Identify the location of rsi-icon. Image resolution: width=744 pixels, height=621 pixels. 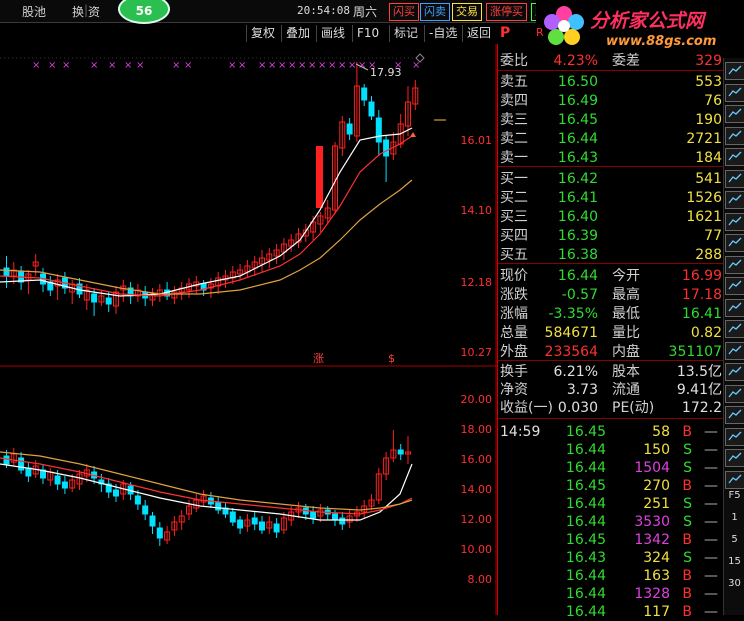
(734, 393).